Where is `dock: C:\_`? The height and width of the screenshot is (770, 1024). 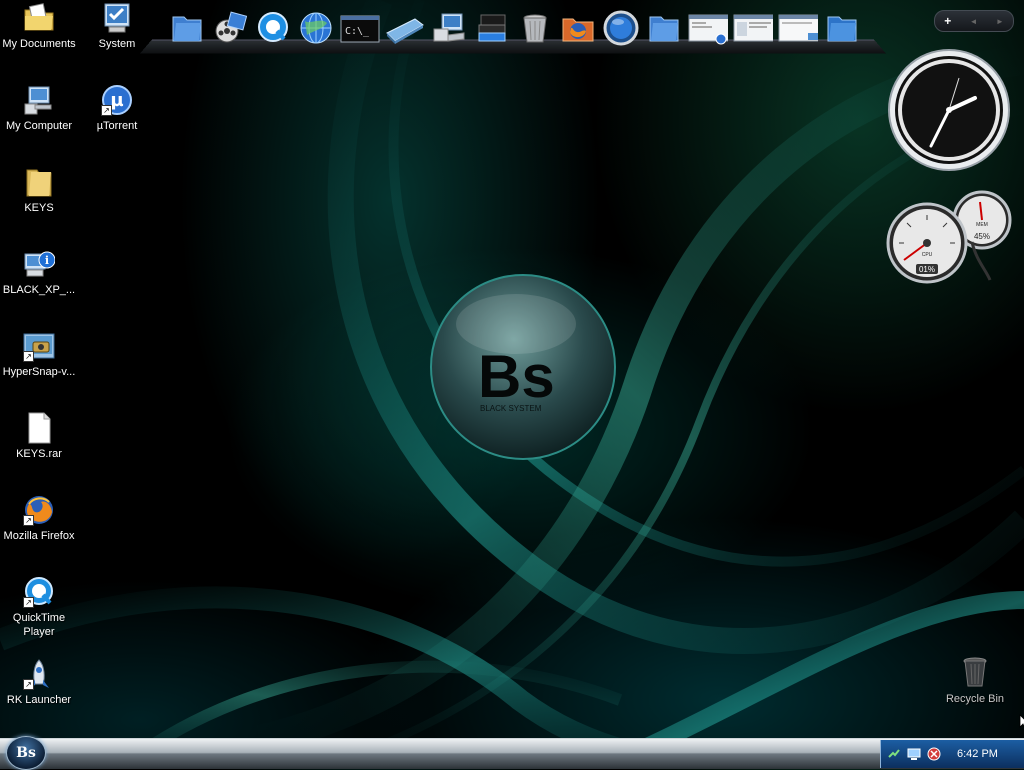
dock: C:\_ is located at coordinates (514, 28).